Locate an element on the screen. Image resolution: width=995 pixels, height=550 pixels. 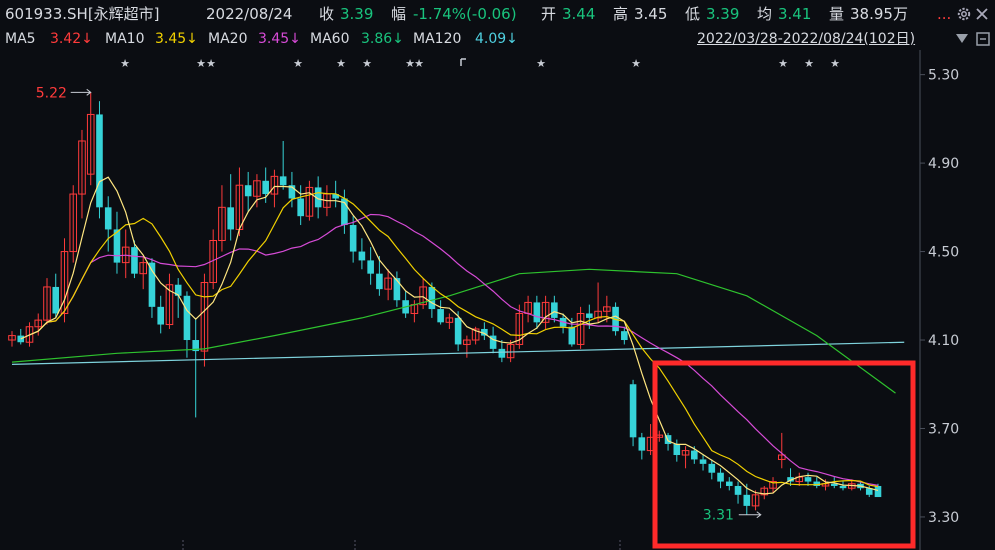
caret-down-icon is located at coordinates (962, 39).